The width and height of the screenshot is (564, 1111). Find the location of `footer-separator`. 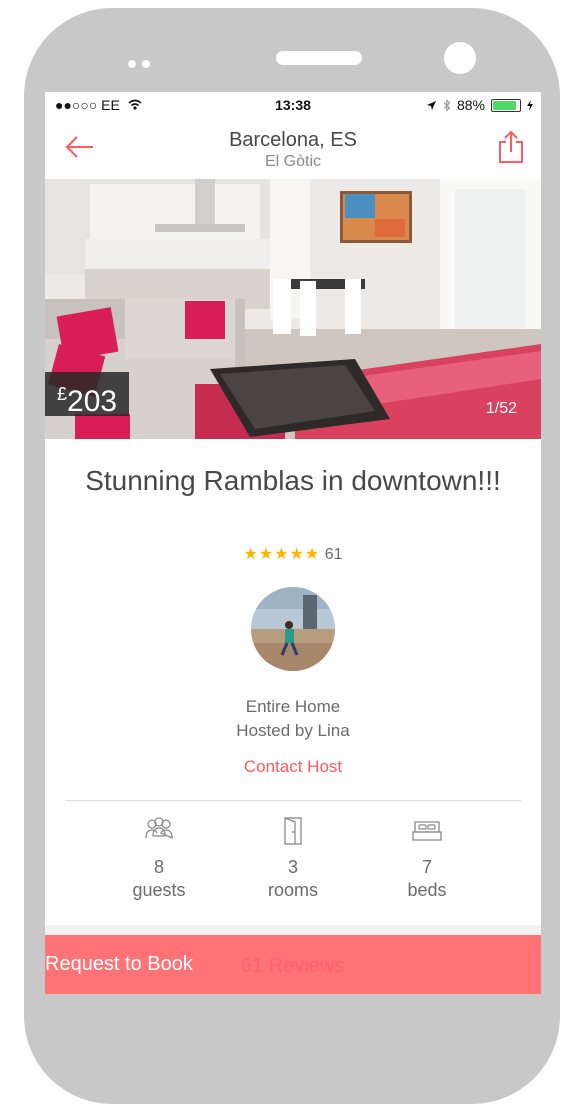

footer-separator is located at coordinates (293, 930).